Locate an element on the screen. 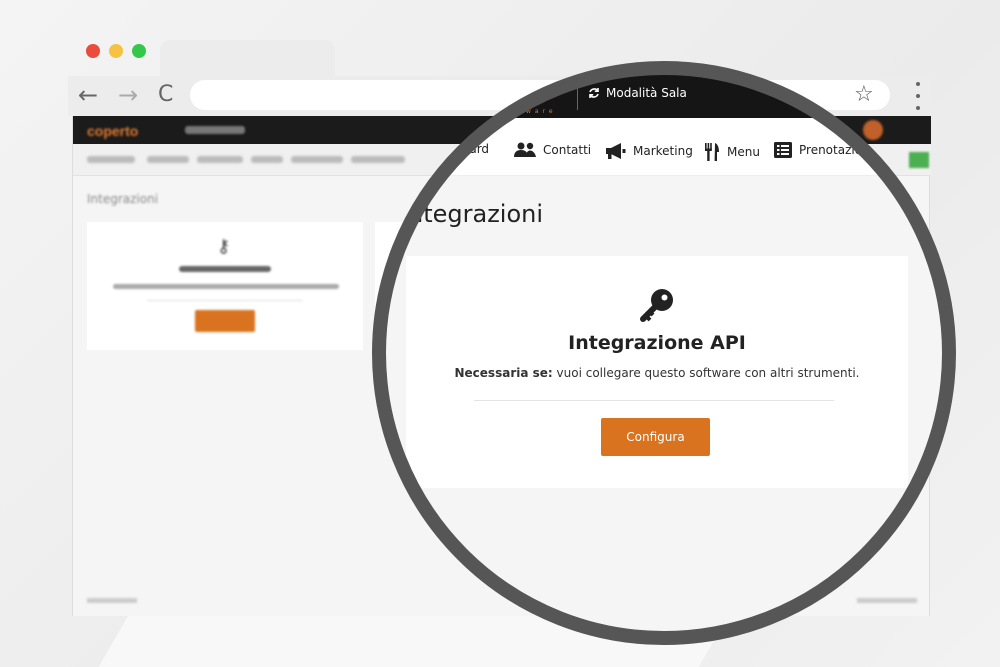 The height and width of the screenshot is (667, 1000). card-title-background is located at coordinates (225, 269).